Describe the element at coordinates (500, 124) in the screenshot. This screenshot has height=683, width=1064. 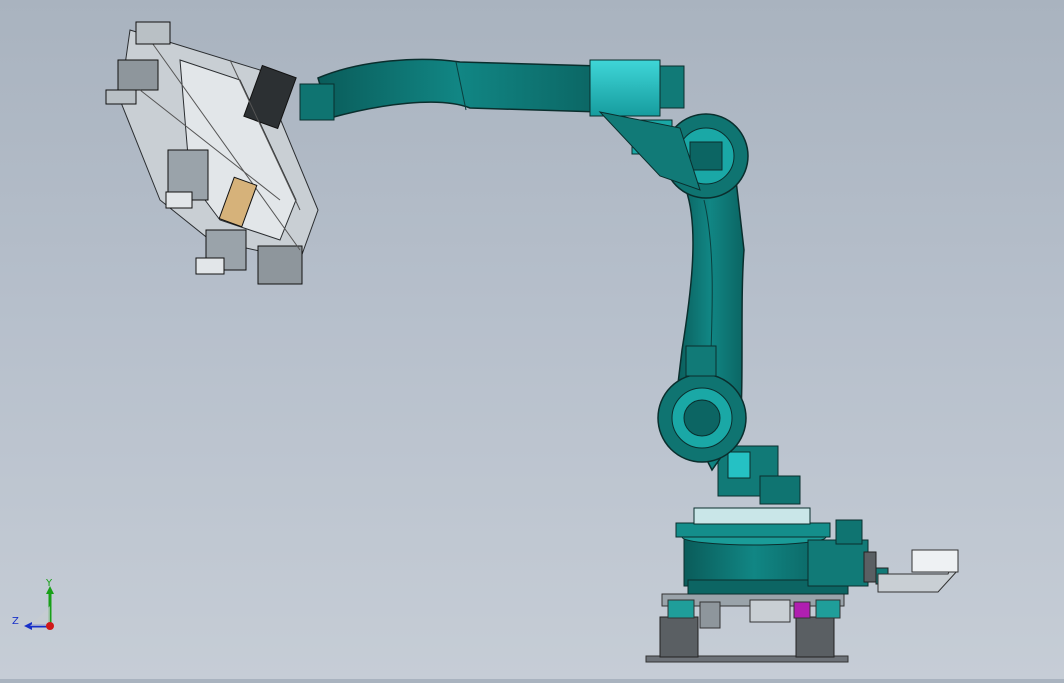
I see `upper-arm` at that location.